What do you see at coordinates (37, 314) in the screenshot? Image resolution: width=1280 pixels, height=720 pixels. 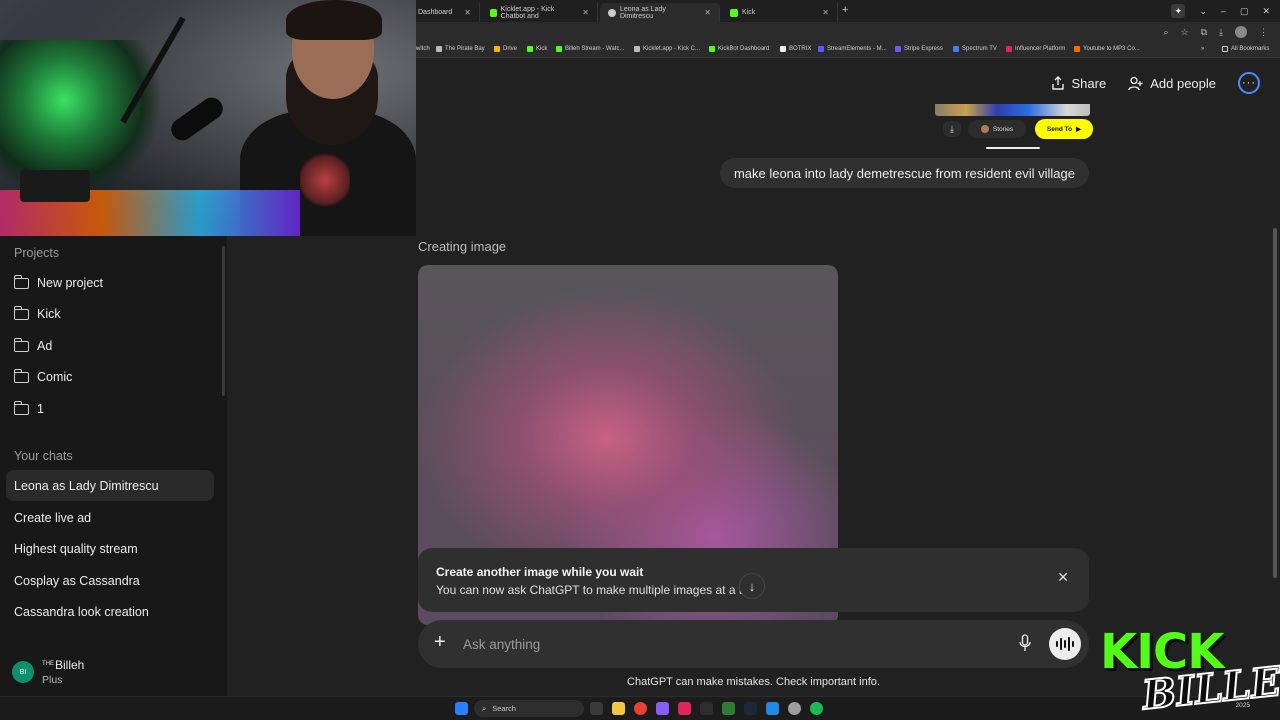 I see `sidebar-item-project-kick: Kick` at bounding box center [37, 314].